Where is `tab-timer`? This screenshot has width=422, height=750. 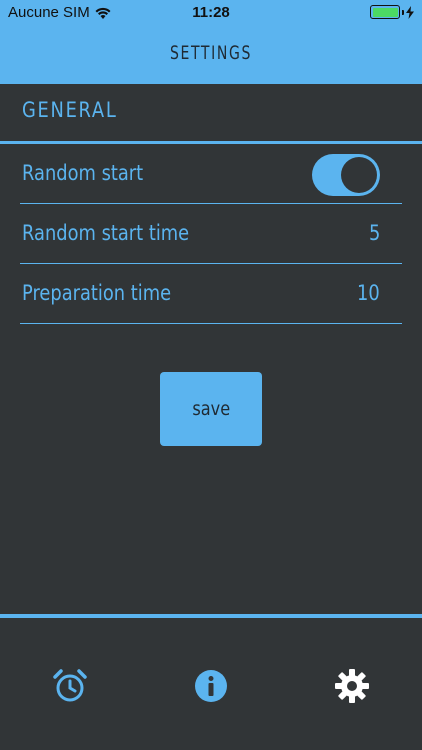 tab-timer is located at coordinates (70, 686).